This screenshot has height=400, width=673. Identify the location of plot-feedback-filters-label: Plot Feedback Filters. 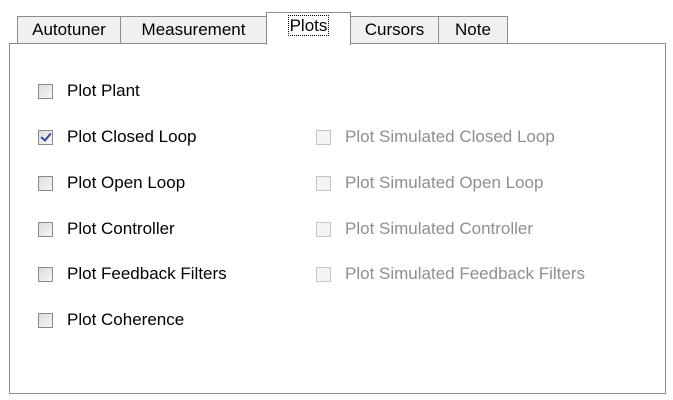
(147, 273).